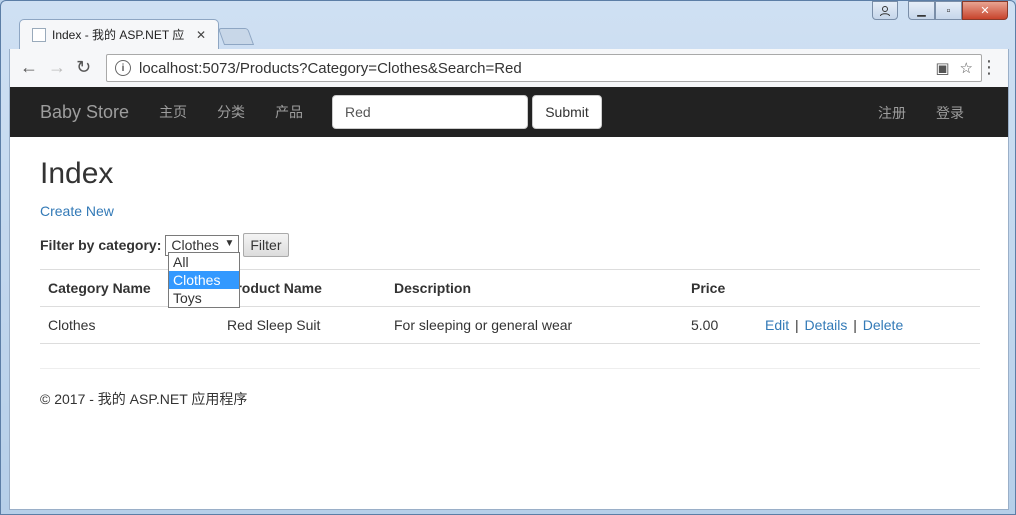 Image resolution: width=1016 pixels, height=515 pixels. Describe the element at coordinates (84, 112) in the screenshot. I see `brand-link: Baby Store` at that location.